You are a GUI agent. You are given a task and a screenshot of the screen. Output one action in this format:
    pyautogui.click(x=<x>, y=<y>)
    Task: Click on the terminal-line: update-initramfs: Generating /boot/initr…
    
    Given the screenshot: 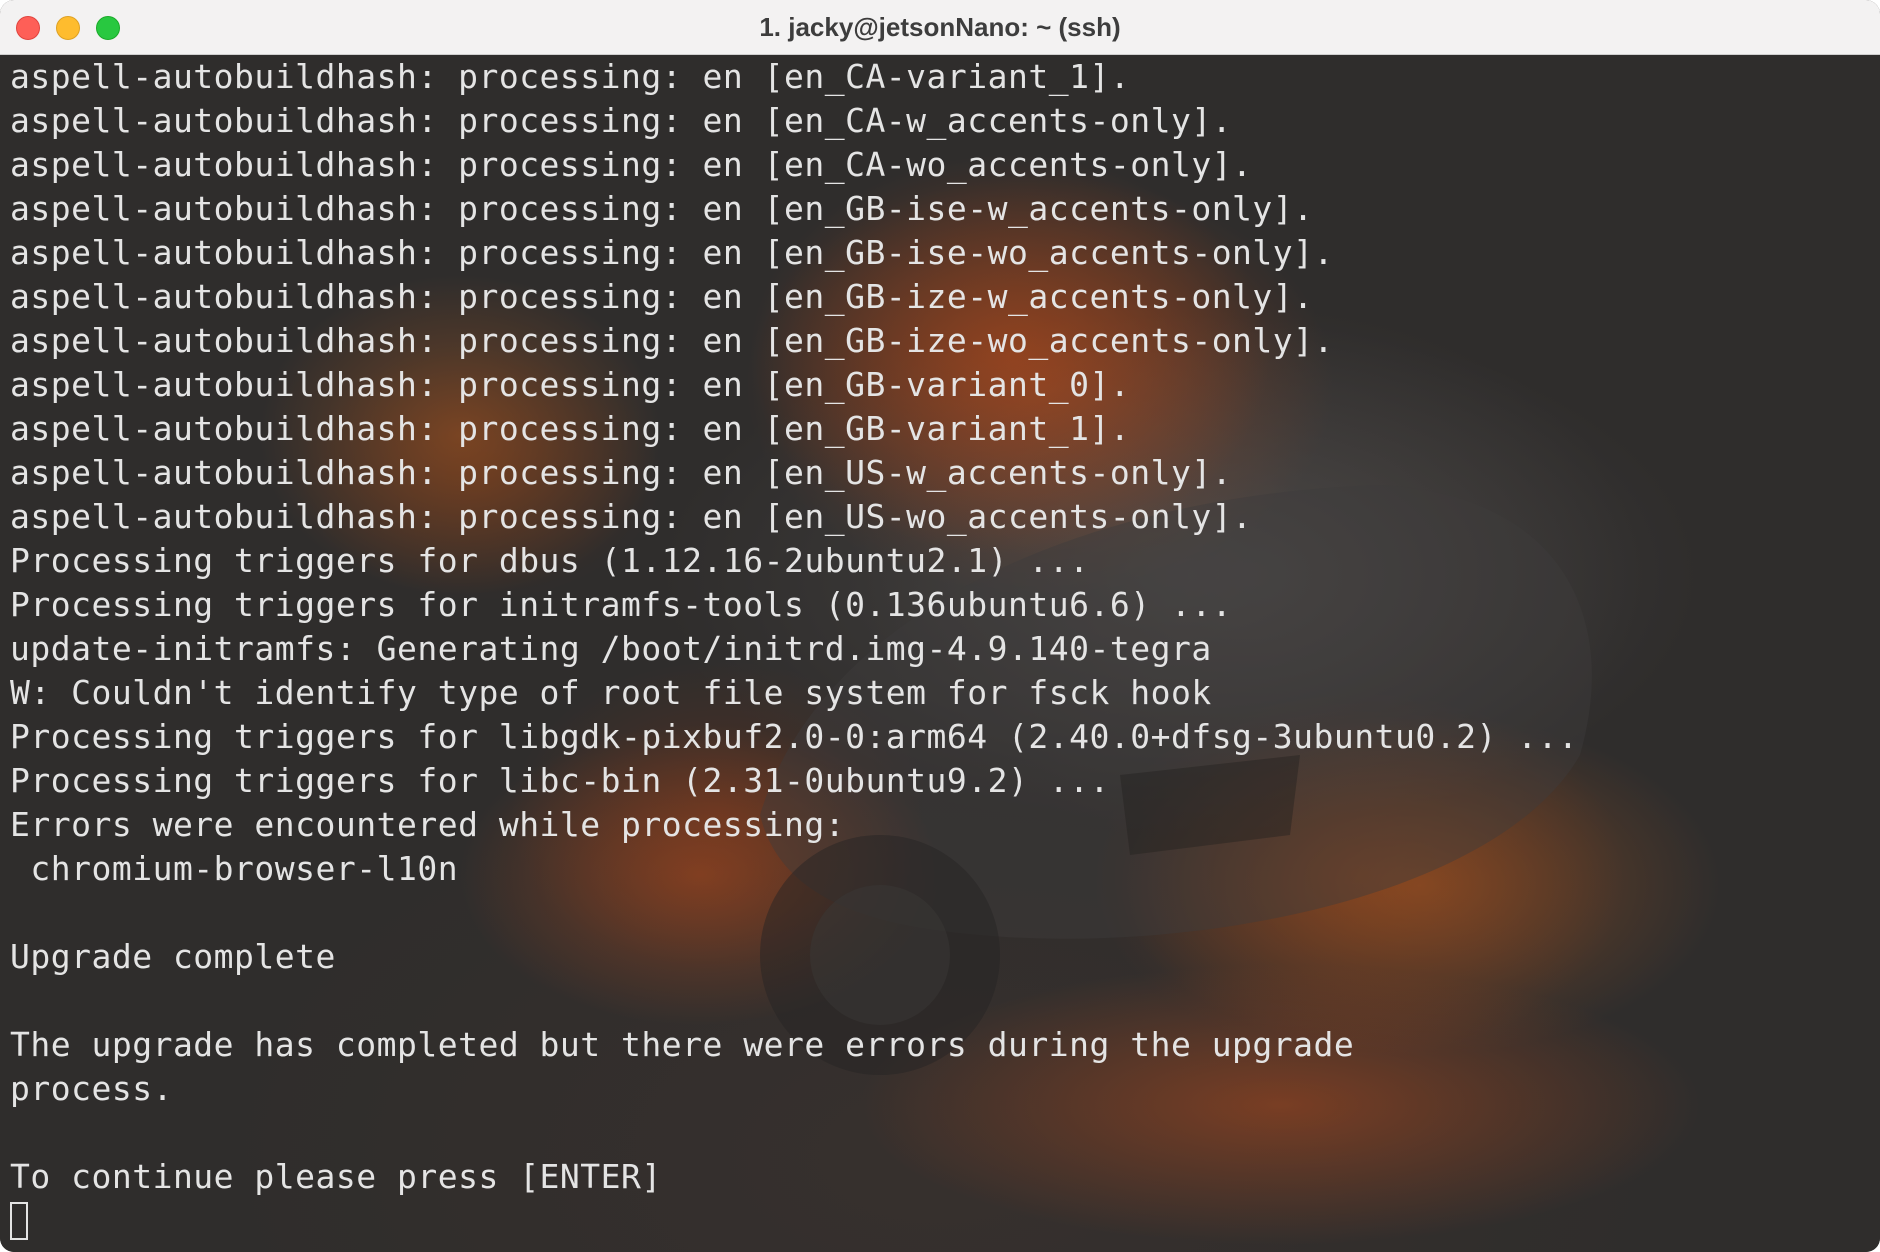 What is the action you would take?
    pyautogui.click(x=611, y=648)
    